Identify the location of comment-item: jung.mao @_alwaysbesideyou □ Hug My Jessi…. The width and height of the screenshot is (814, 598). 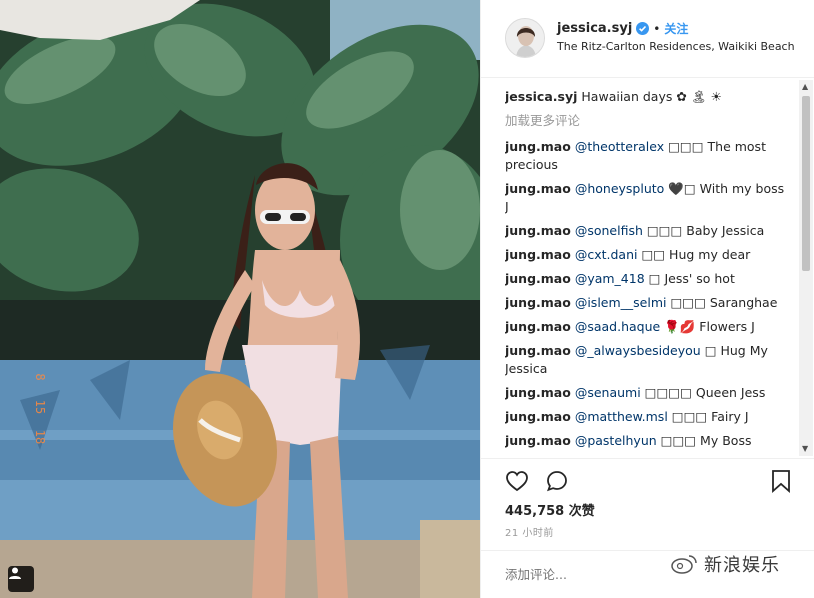
(648, 360).